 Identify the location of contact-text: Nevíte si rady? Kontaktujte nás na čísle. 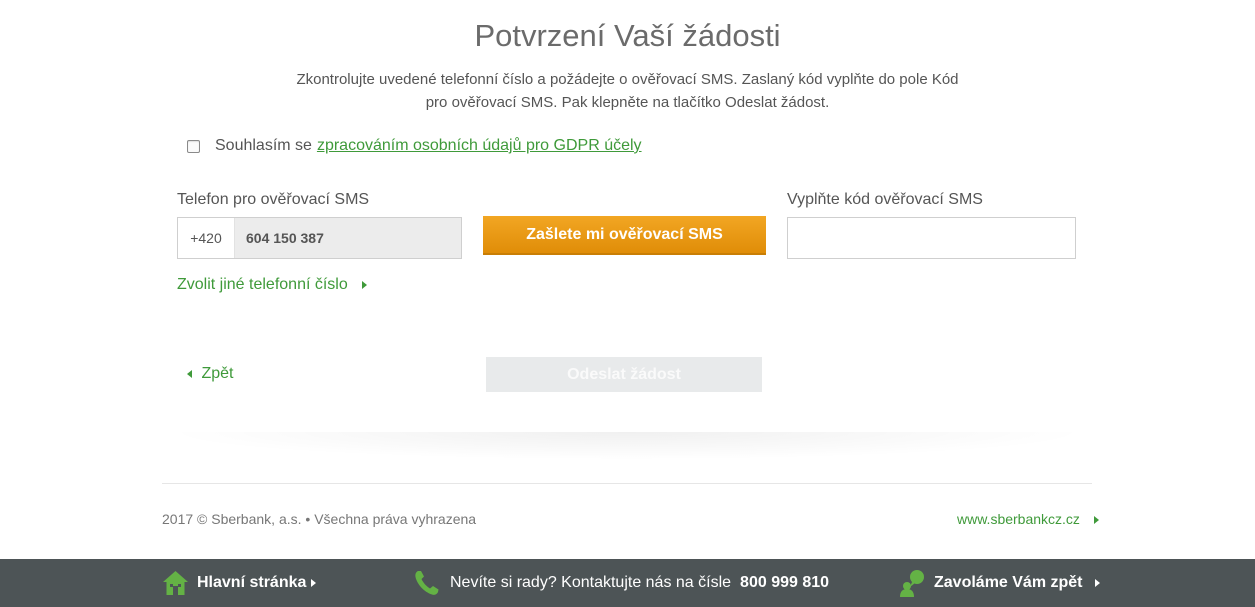
(591, 582).